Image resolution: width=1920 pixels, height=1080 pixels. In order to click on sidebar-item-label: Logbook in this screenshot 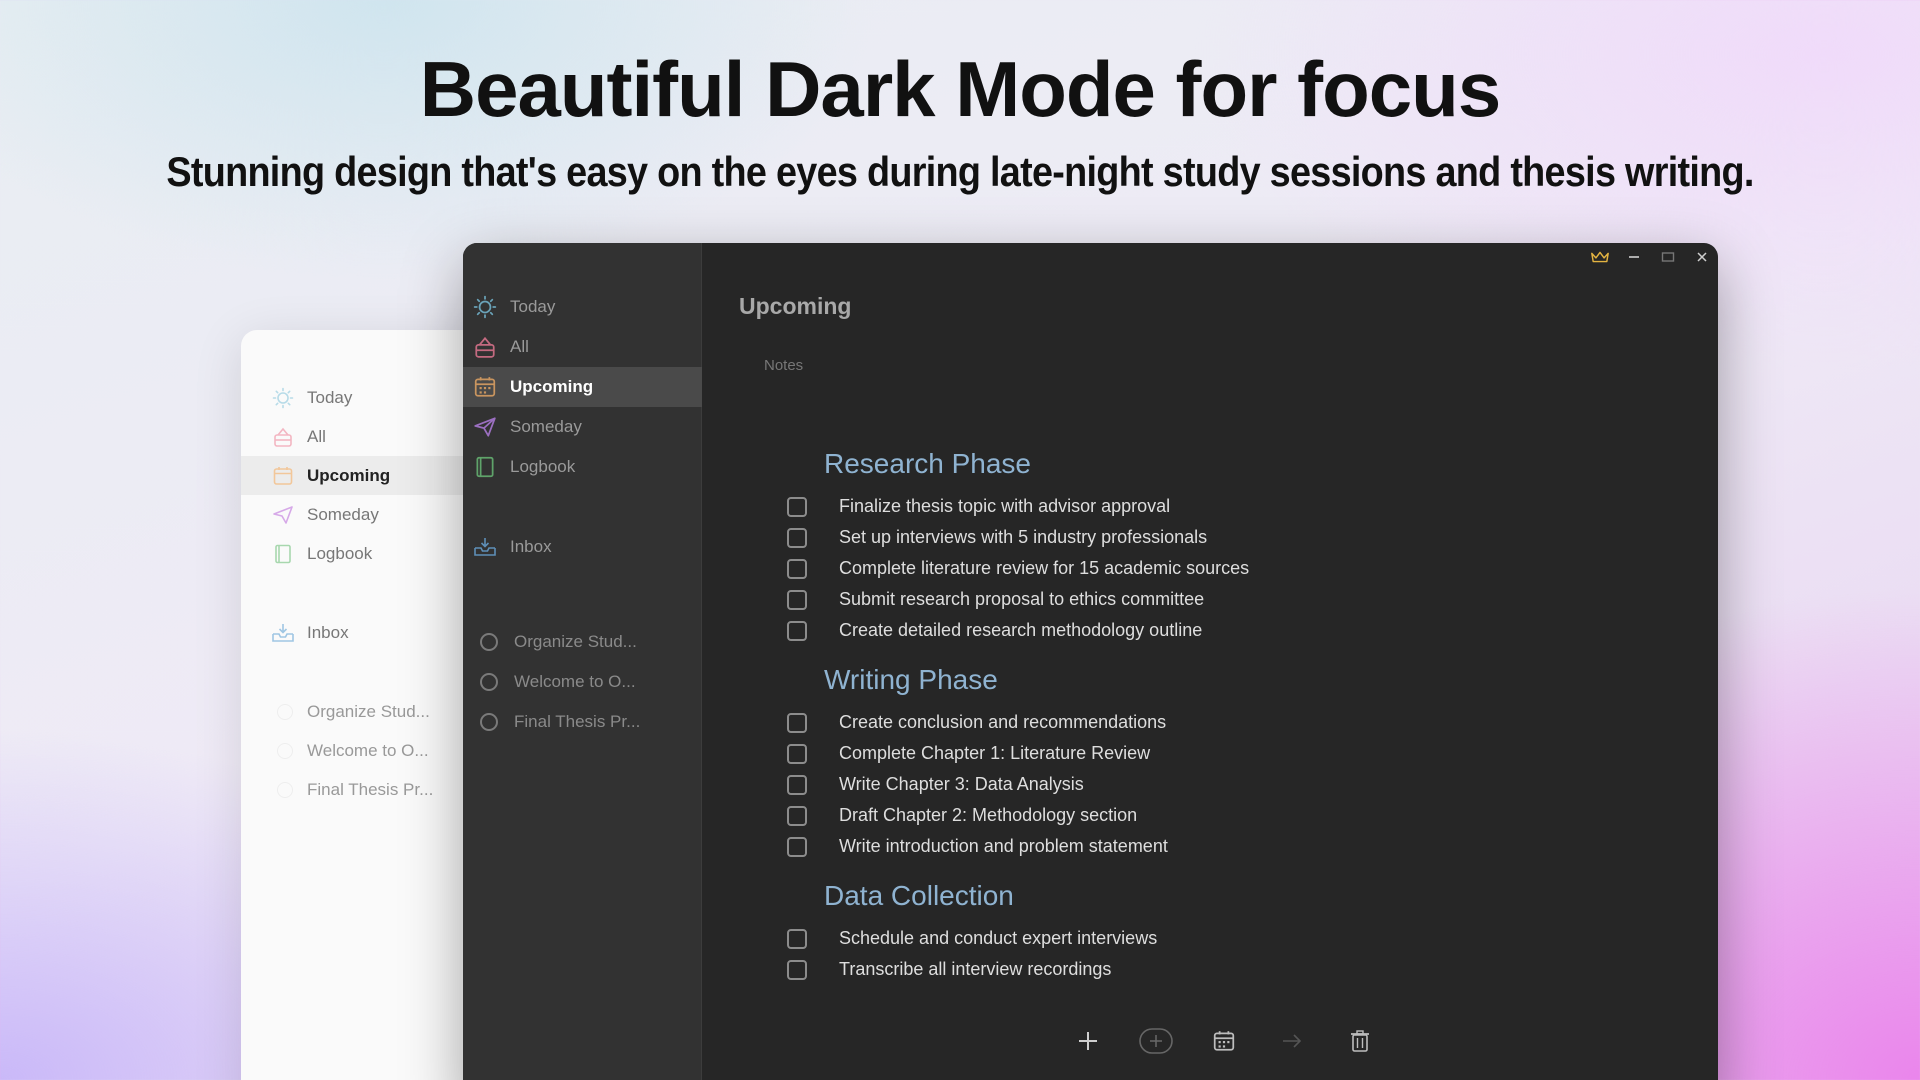, I will do `click(543, 466)`.